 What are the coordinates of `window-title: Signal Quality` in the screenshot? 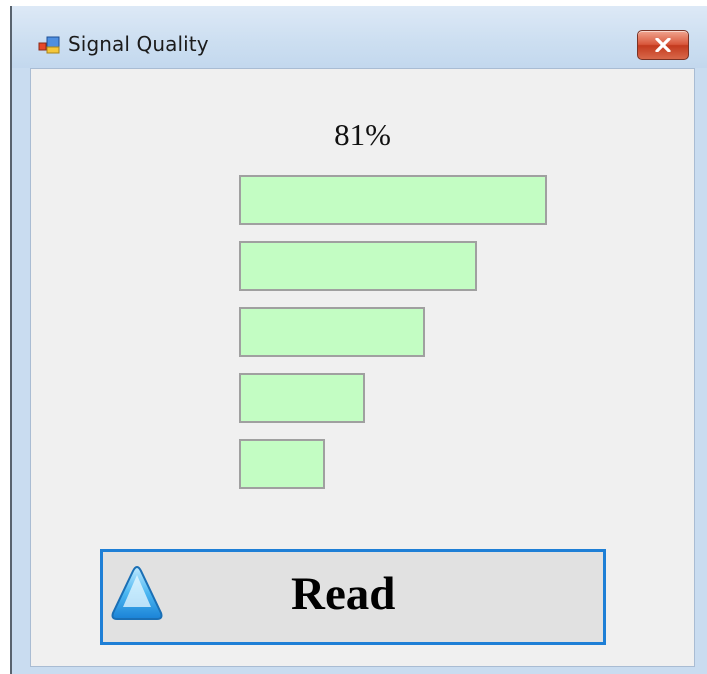 It's located at (138, 44).